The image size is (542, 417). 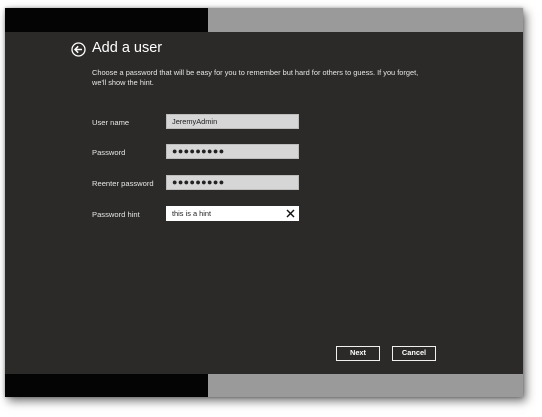 I want to click on password-hint-field: this is a hint, so click(x=232, y=213).